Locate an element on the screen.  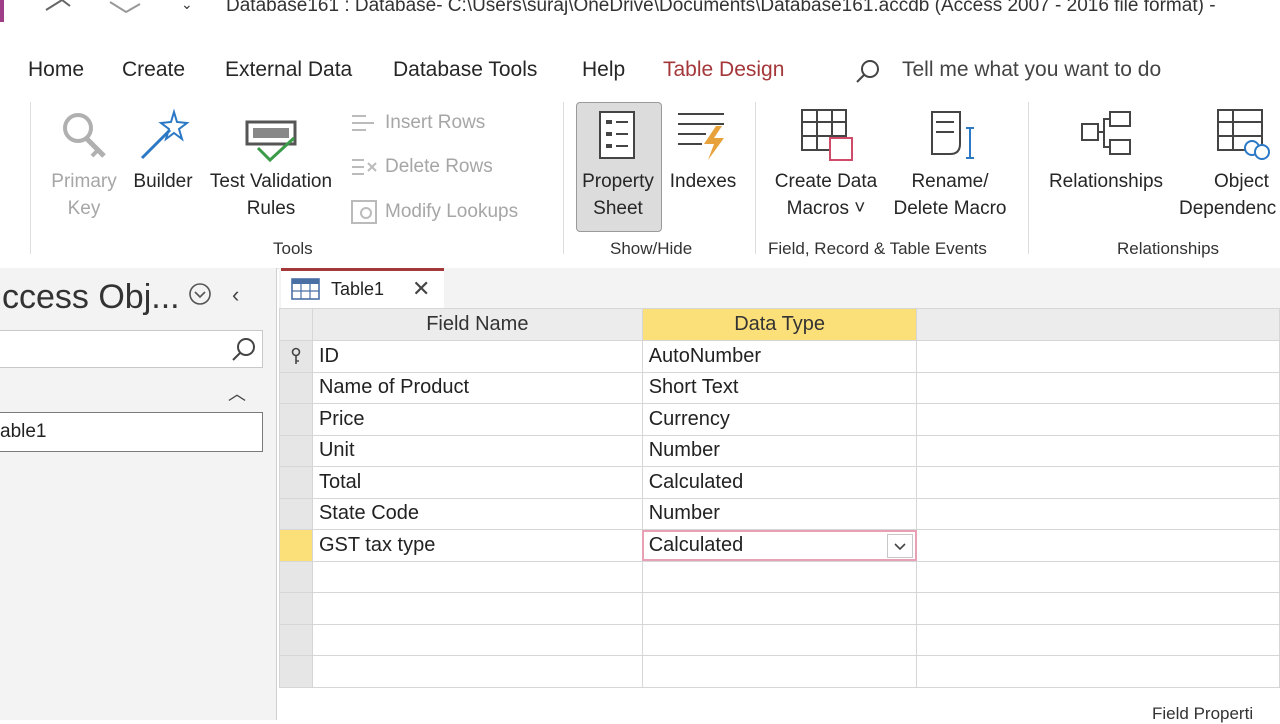
tab-database-tools: Database Tools is located at coordinates (465, 70).